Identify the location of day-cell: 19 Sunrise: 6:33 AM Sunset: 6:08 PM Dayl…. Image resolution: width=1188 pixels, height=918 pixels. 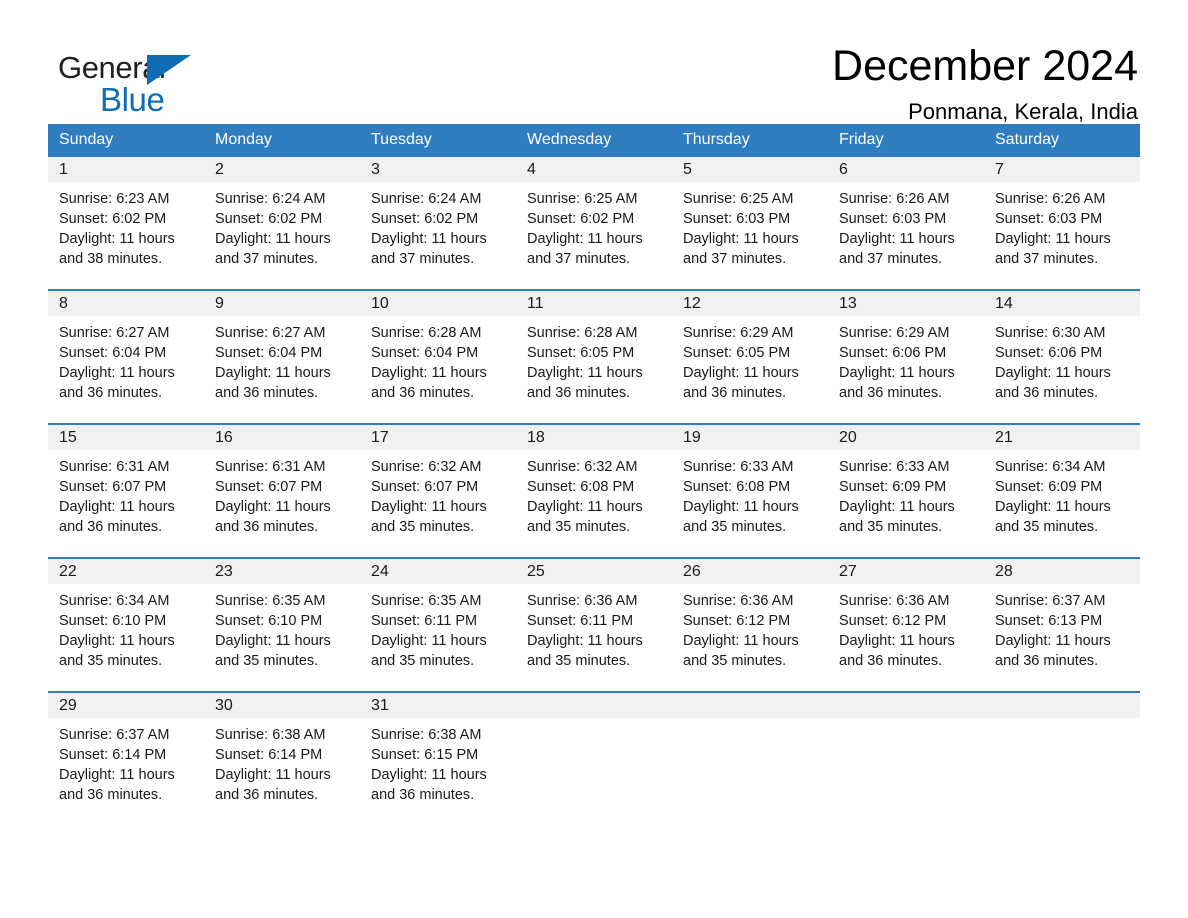
(750, 491).